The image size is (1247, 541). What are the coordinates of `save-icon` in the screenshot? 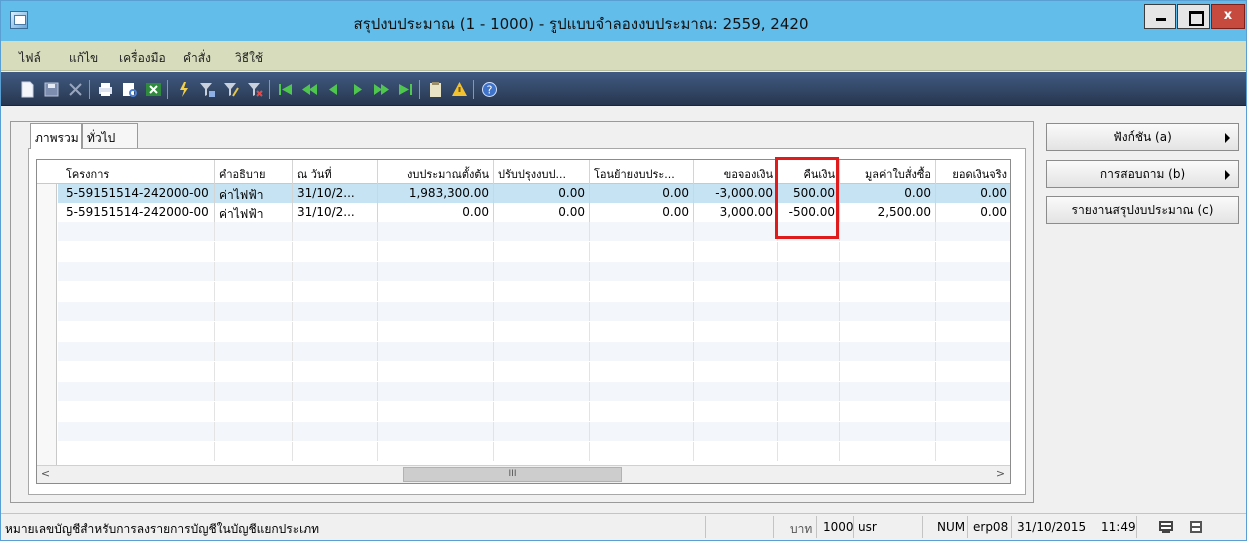 It's located at (51, 89).